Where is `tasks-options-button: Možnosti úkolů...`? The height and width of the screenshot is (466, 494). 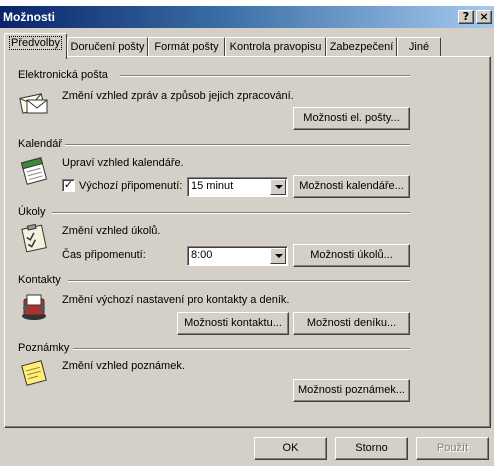 tasks-options-button: Možnosti úkolů... is located at coordinates (351, 255).